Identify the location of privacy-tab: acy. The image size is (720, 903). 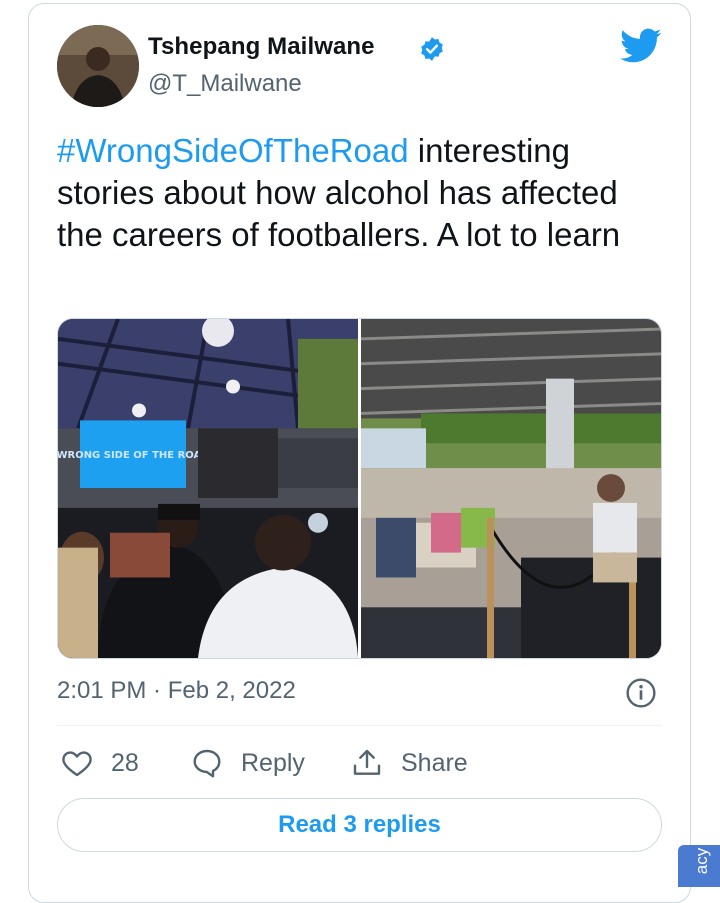
(699, 866).